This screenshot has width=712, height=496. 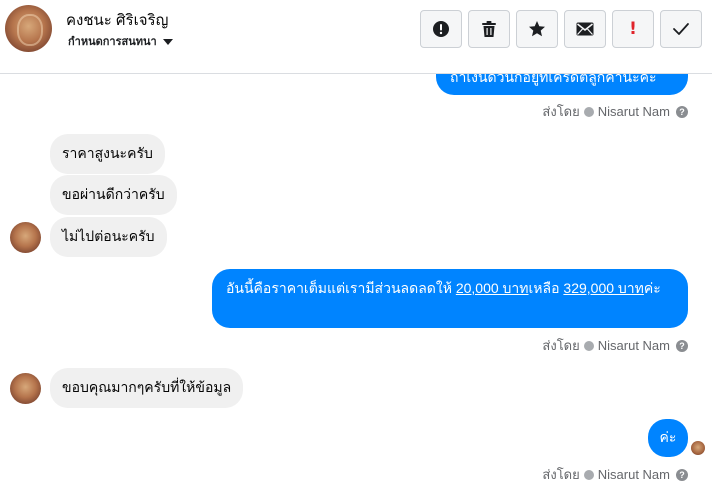 What do you see at coordinates (167, 42) in the screenshot?
I see `caret-down-icon` at bounding box center [167, 42].